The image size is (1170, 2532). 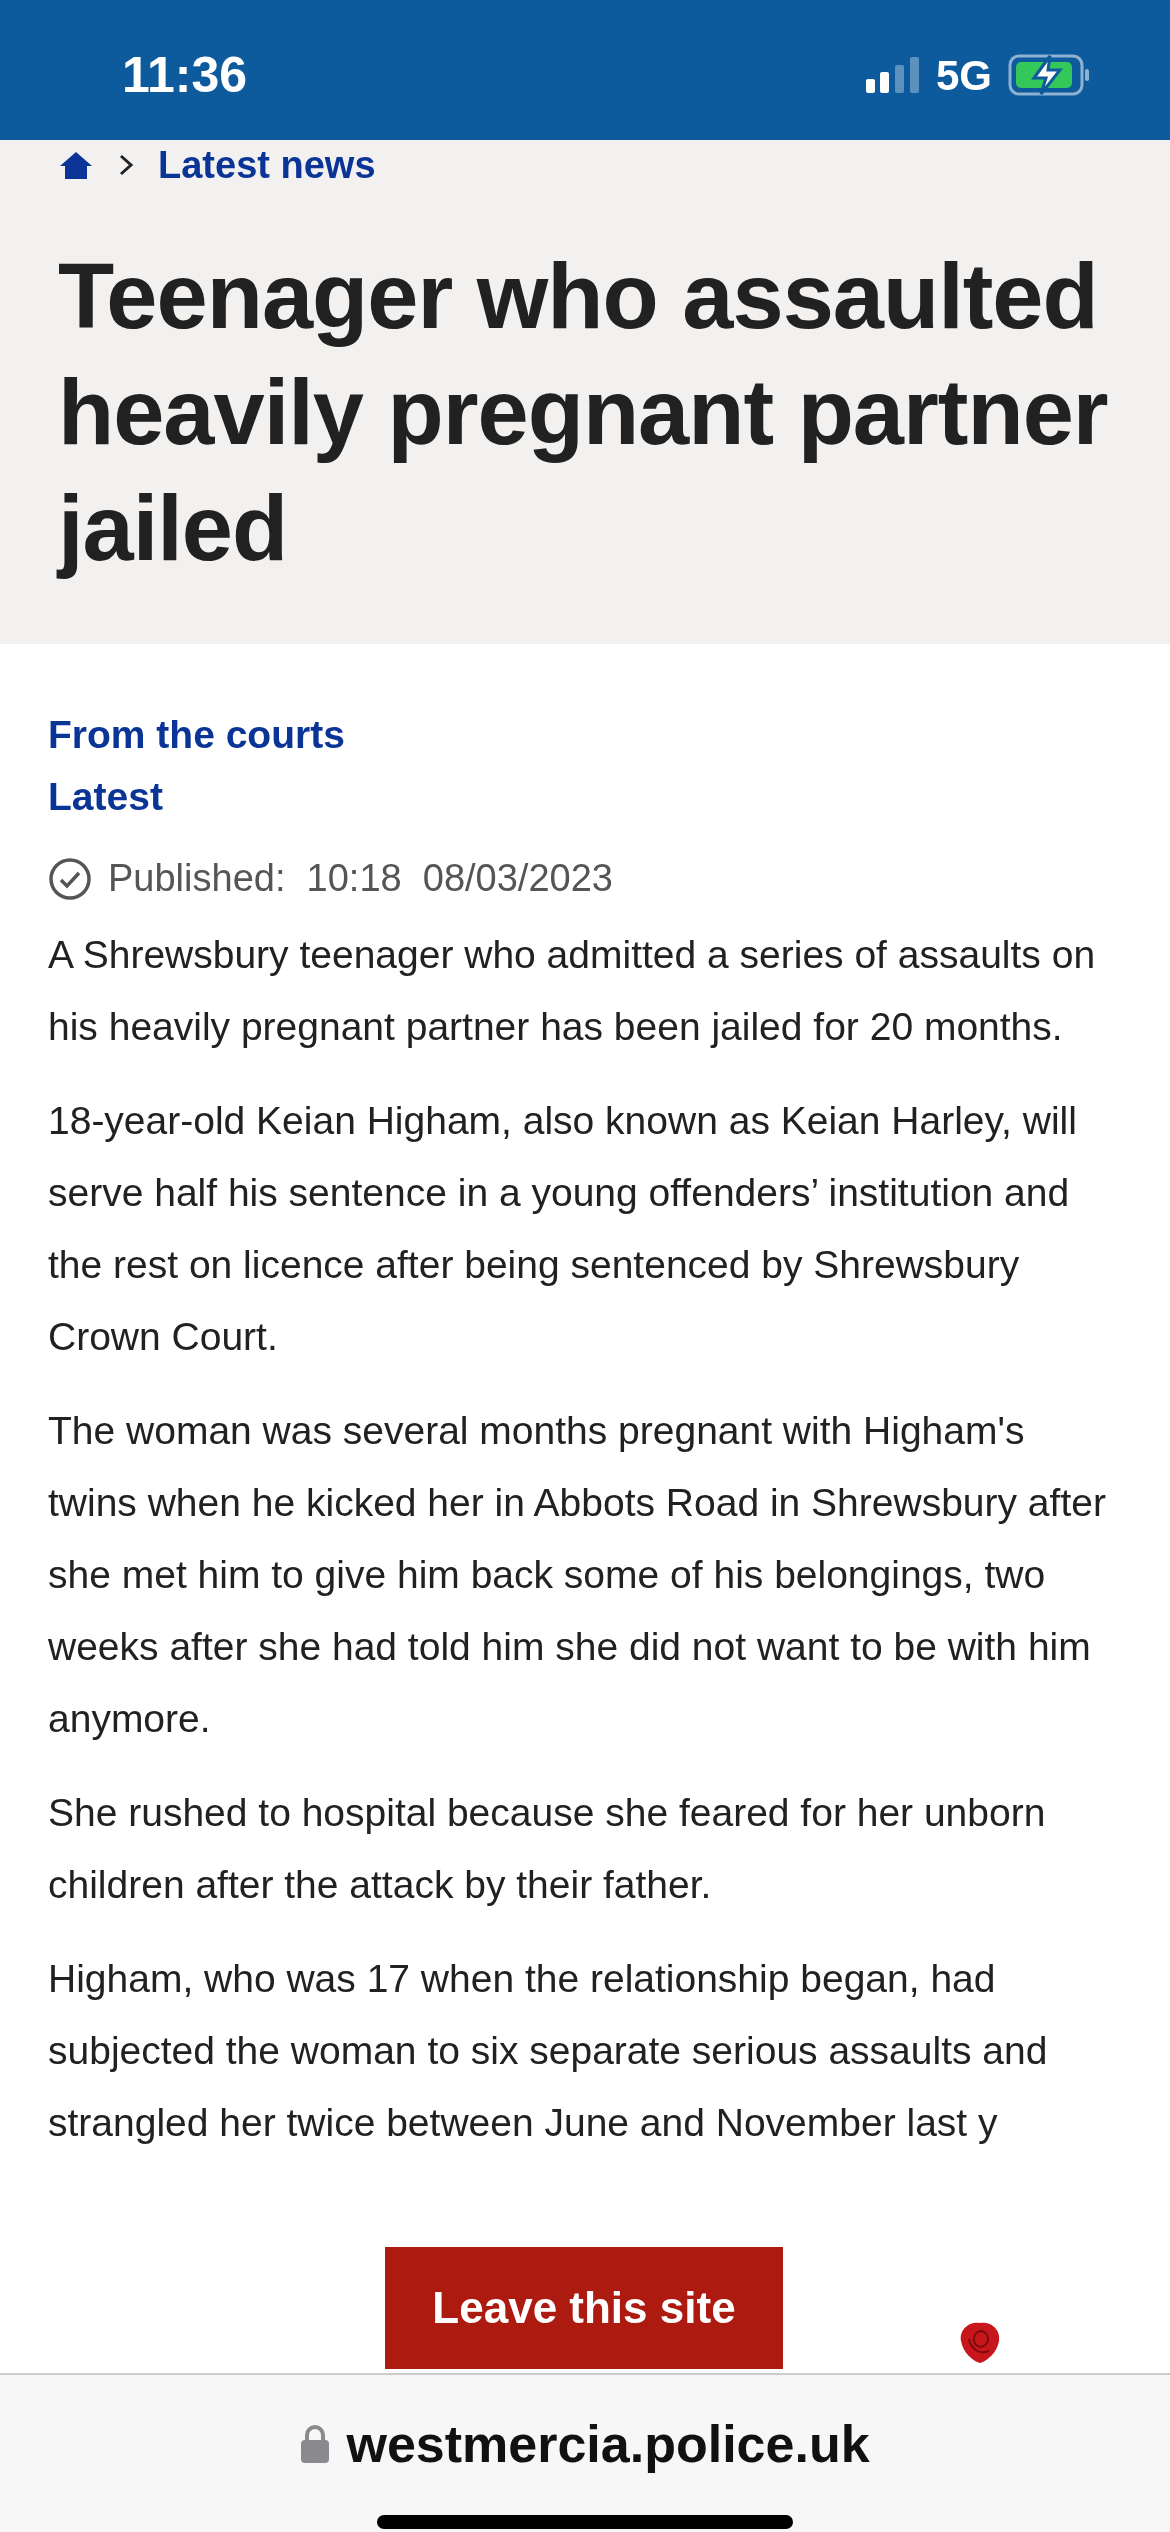 What do you see at coordinates (548, 2051) in the screenshot?
I see `article-paragraph: Higham, who was 17 when the relationship began, had subjected the woman to six separate serious assaults and strangled her twice between June and November last y` at bounding box center [548, 2051].